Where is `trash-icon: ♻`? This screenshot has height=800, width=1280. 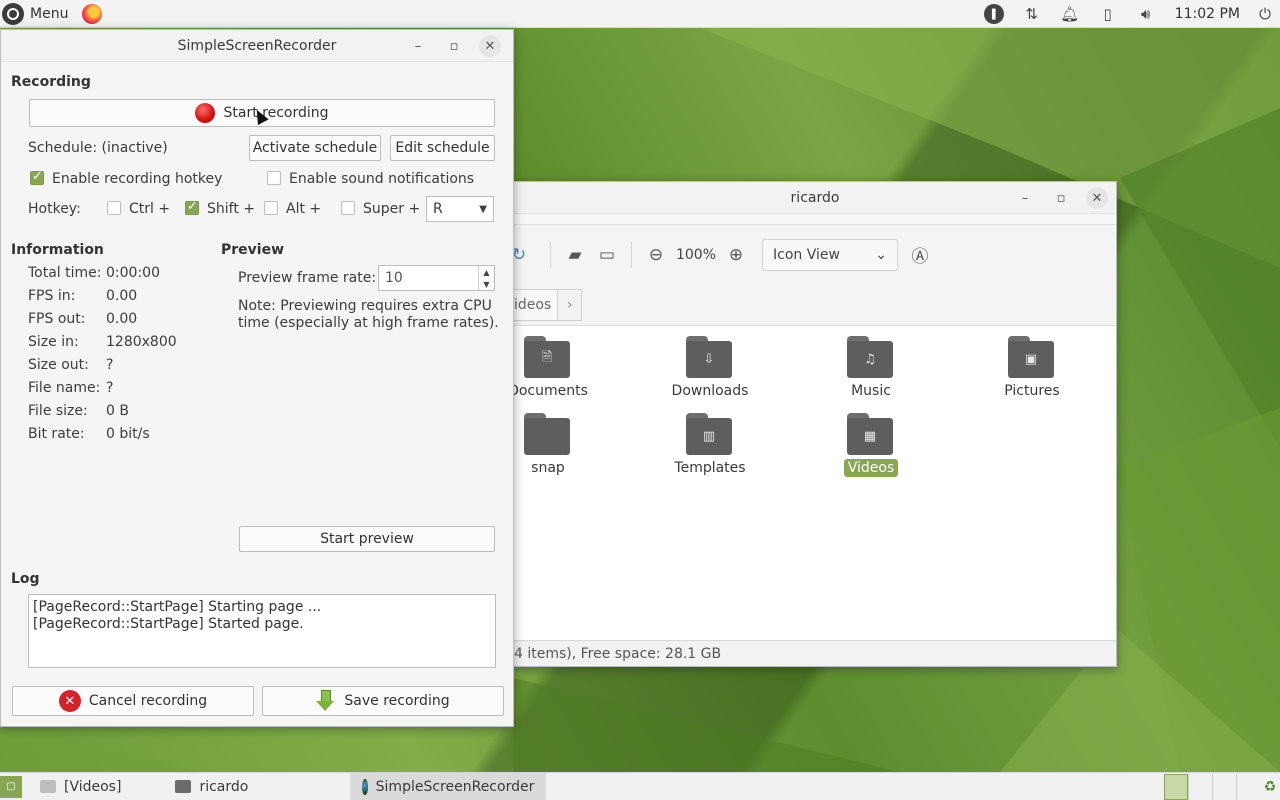
trash-icon: ♻ is located at coordinates (1270, 787).